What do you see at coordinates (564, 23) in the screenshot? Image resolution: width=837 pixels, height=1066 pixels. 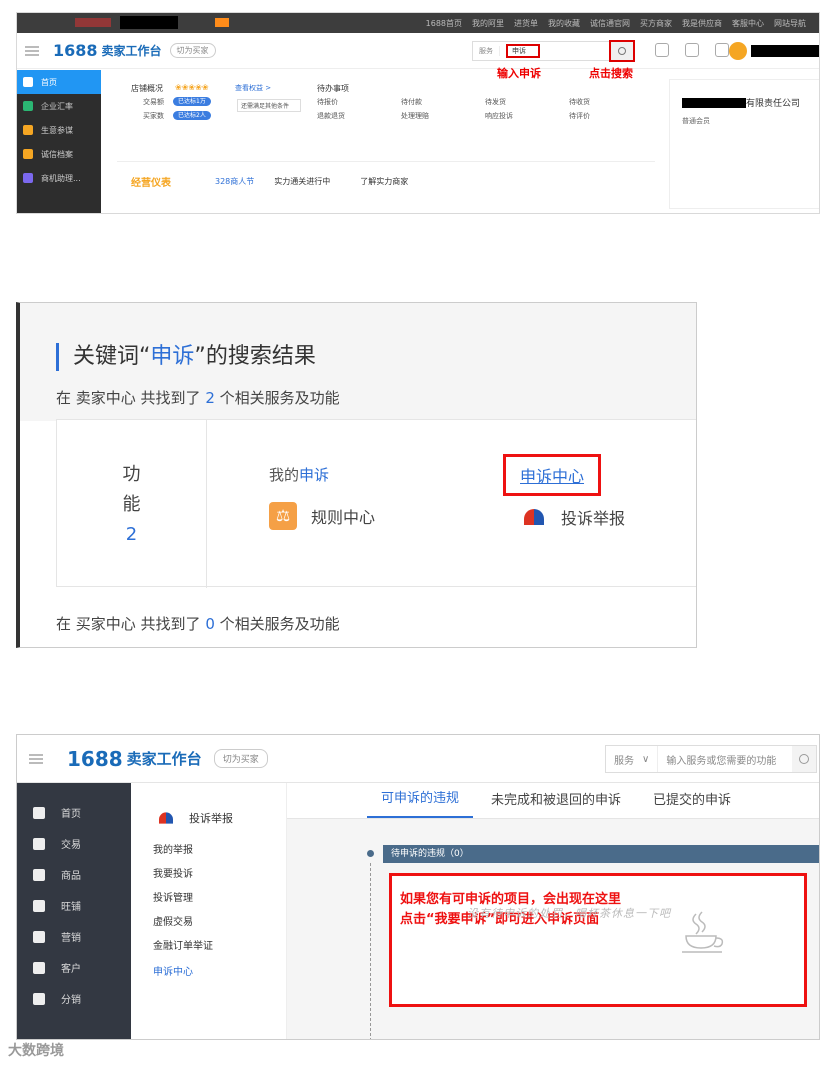 I see `topnav-link: 我的收藏` at bounding box center [564, 23].